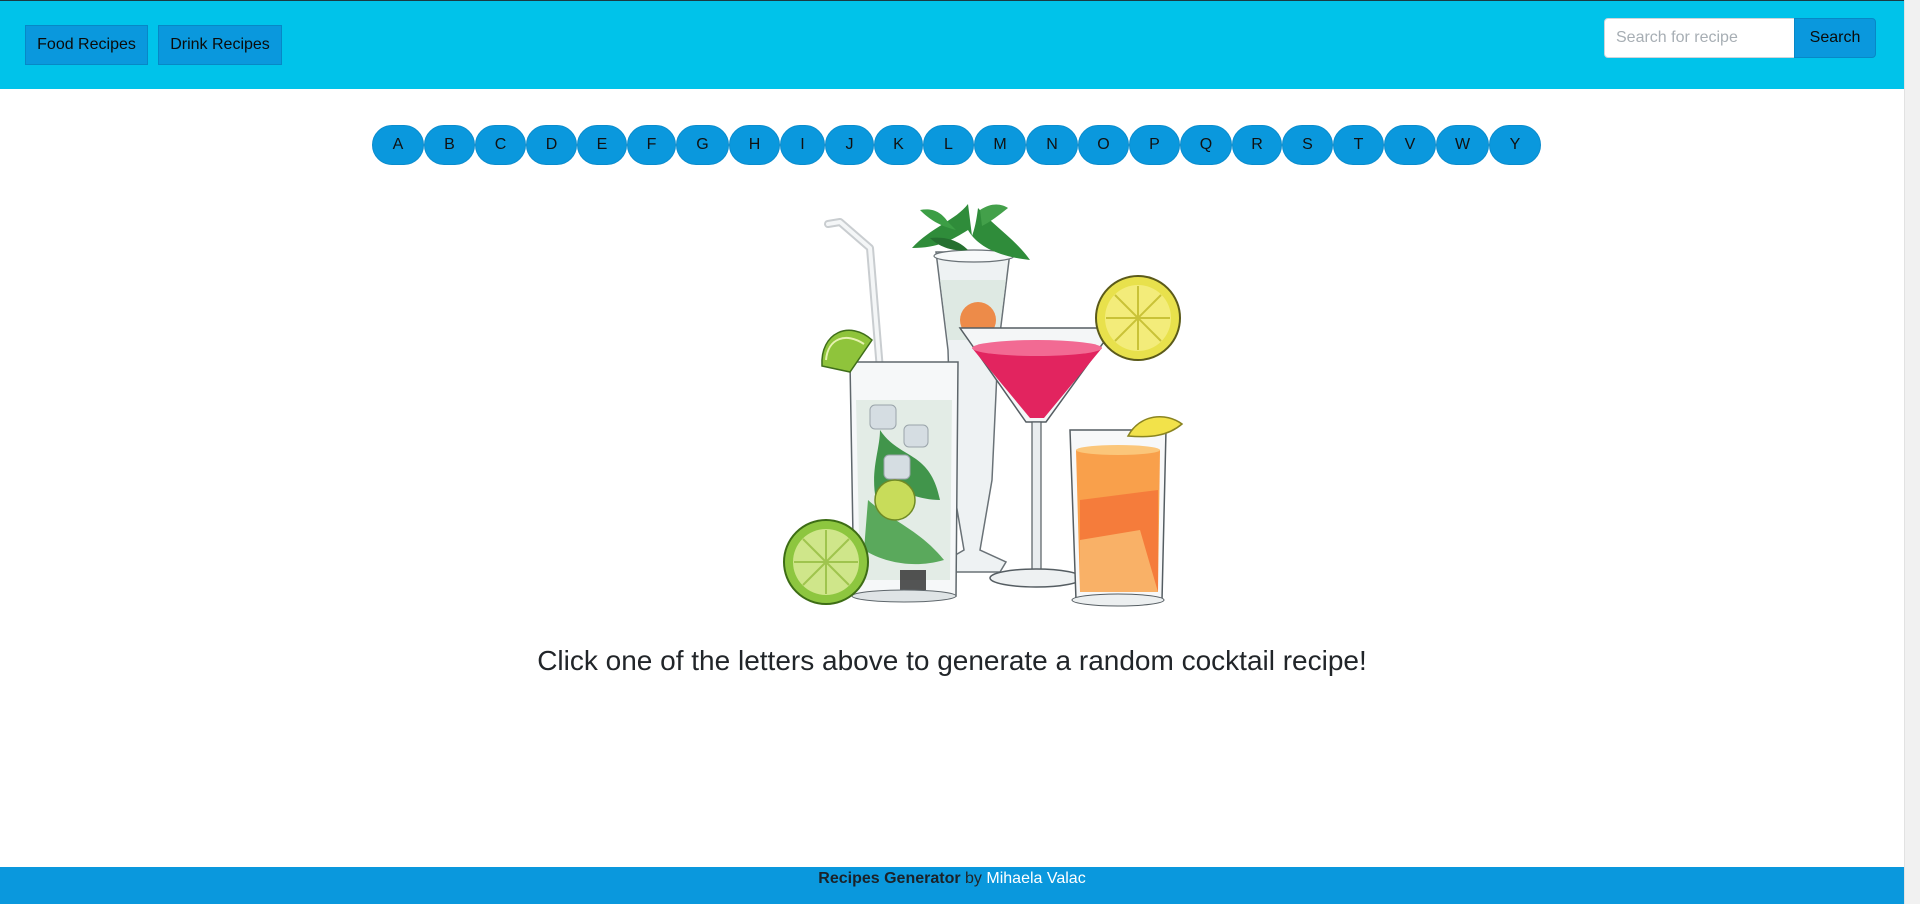  What do you see at coordinates (983, 405) in the screenshot?
I see `cocktails-icon` at bounding box center [983, 405].